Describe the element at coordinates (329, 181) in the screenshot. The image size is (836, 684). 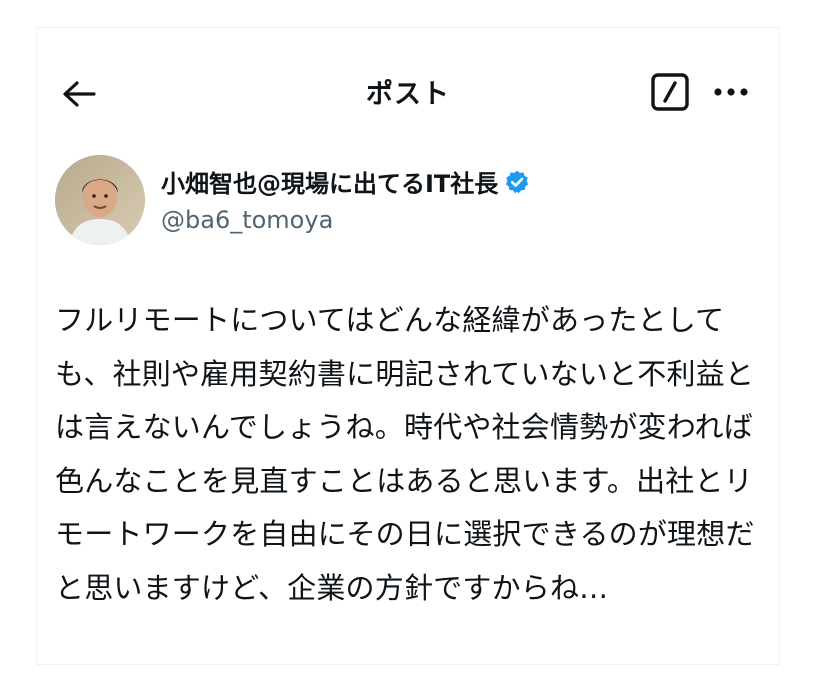
I see `author-display-name: 小畑智也@現場に出てるIT社長` at that location.